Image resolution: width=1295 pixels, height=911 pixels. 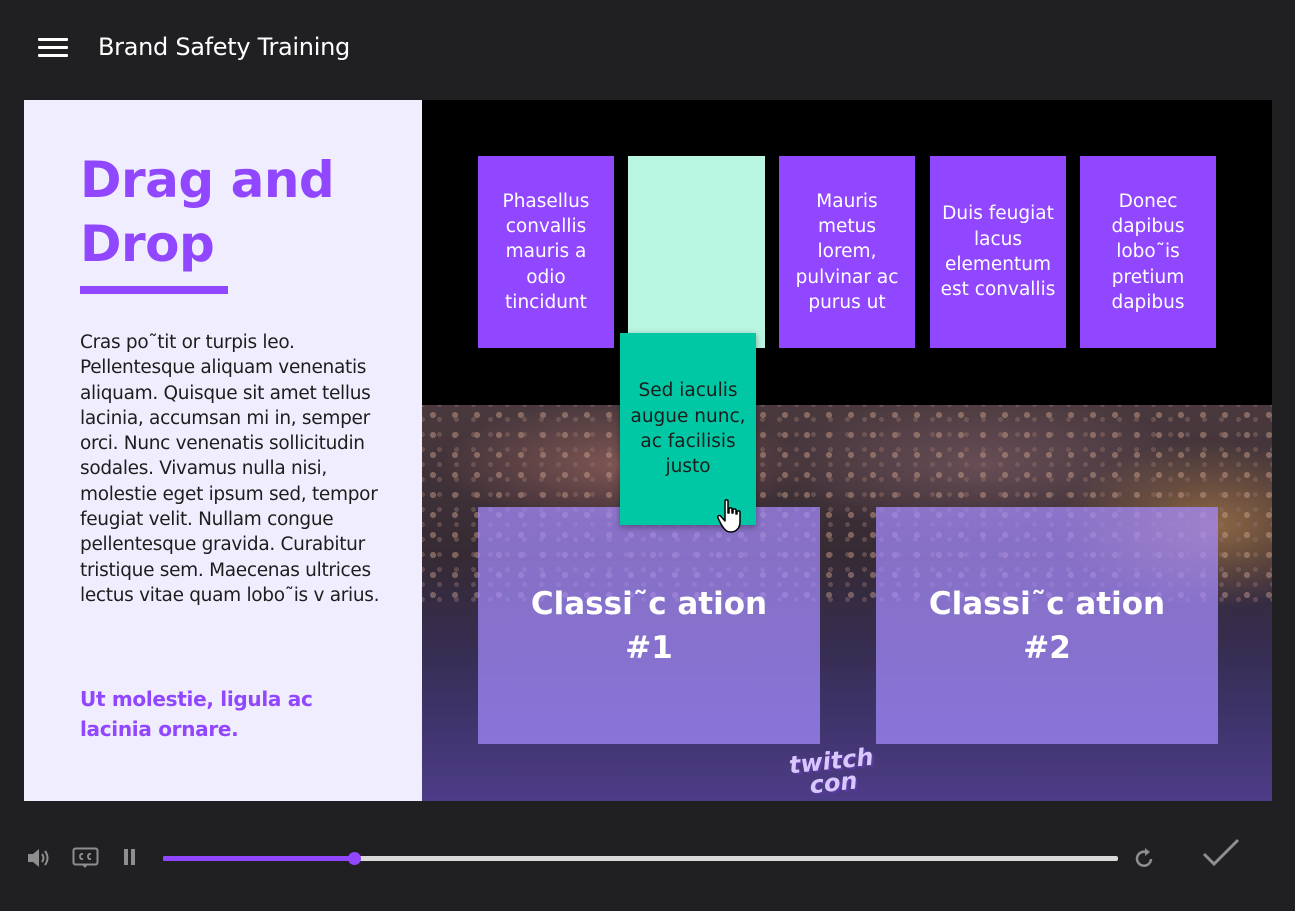 What do you see at coordinates (1148, 252) in the screenshot?
I see `drag-card-5: Donec dapibus lobo˜is pretium dapibus` at bounding box center [1148, 252].